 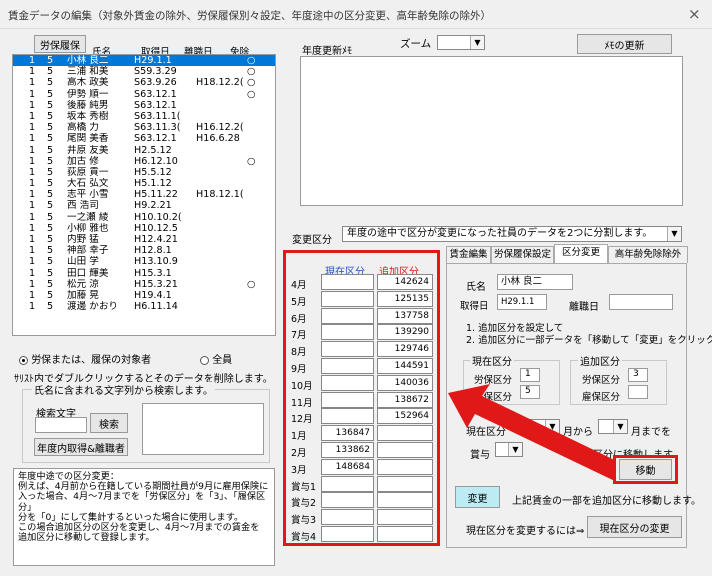 I want to click on list-item: 1 5 神部 幸子 H12.8.1, so click(x=144, y=250).